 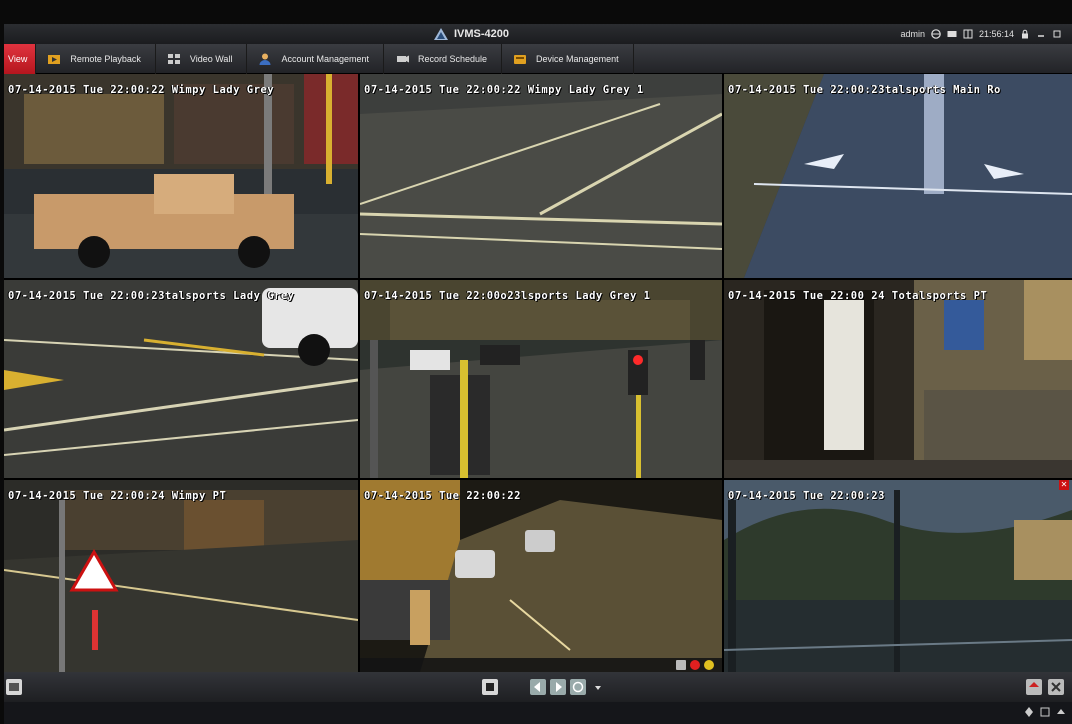 I want to click on camera-9-feed, so click(x=898, y=576).